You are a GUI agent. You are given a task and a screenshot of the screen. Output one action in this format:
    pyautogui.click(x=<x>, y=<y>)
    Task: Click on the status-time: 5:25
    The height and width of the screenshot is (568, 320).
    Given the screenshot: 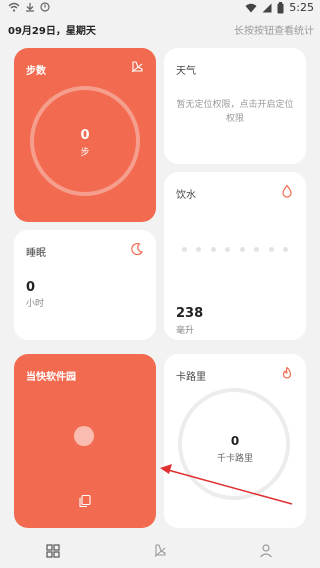 What is the action you would take?
    pyautogui.click(x=301, y=7)
    